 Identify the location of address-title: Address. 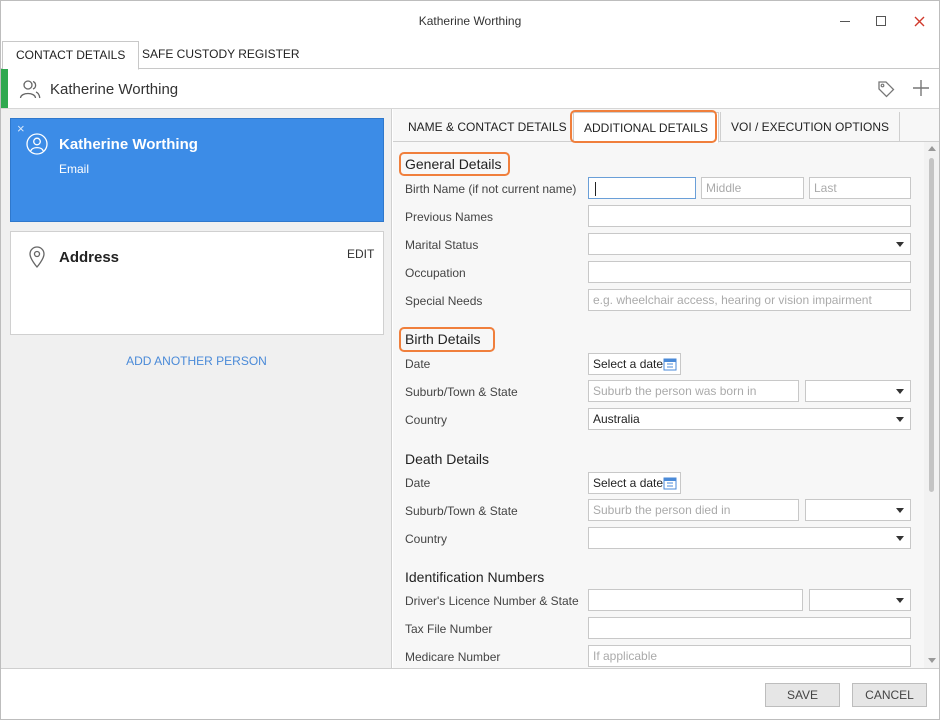
(89, 257).